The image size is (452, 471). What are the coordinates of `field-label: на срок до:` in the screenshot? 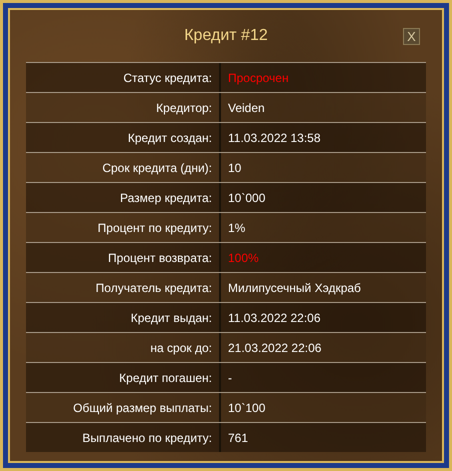 It's located at (123, 347).